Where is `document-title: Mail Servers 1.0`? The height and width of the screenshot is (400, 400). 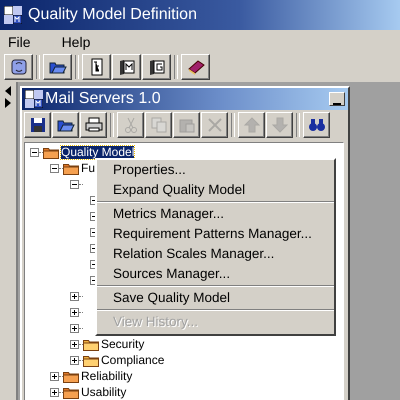
document-title: Mail Servers 1.0 is located at coordinates (103, 99).